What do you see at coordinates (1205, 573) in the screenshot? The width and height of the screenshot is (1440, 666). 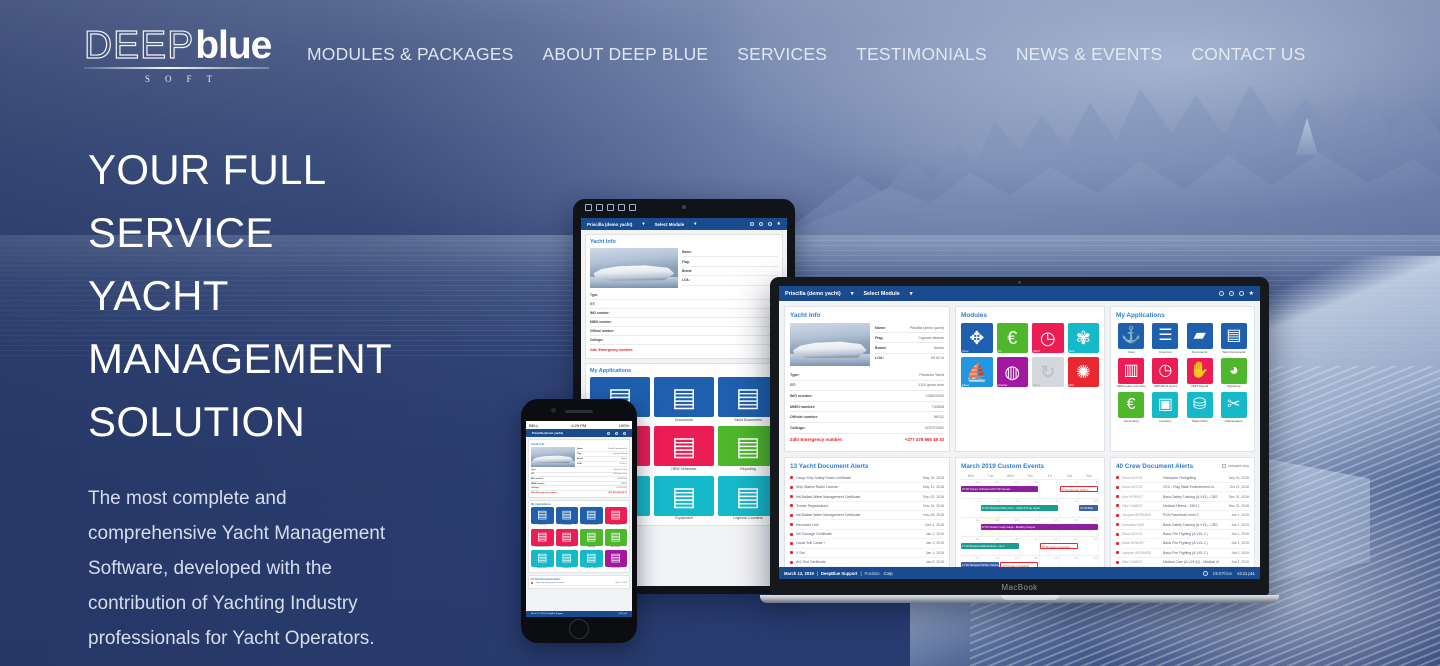 I see `info-icon` at bounding box center [1205, 573].